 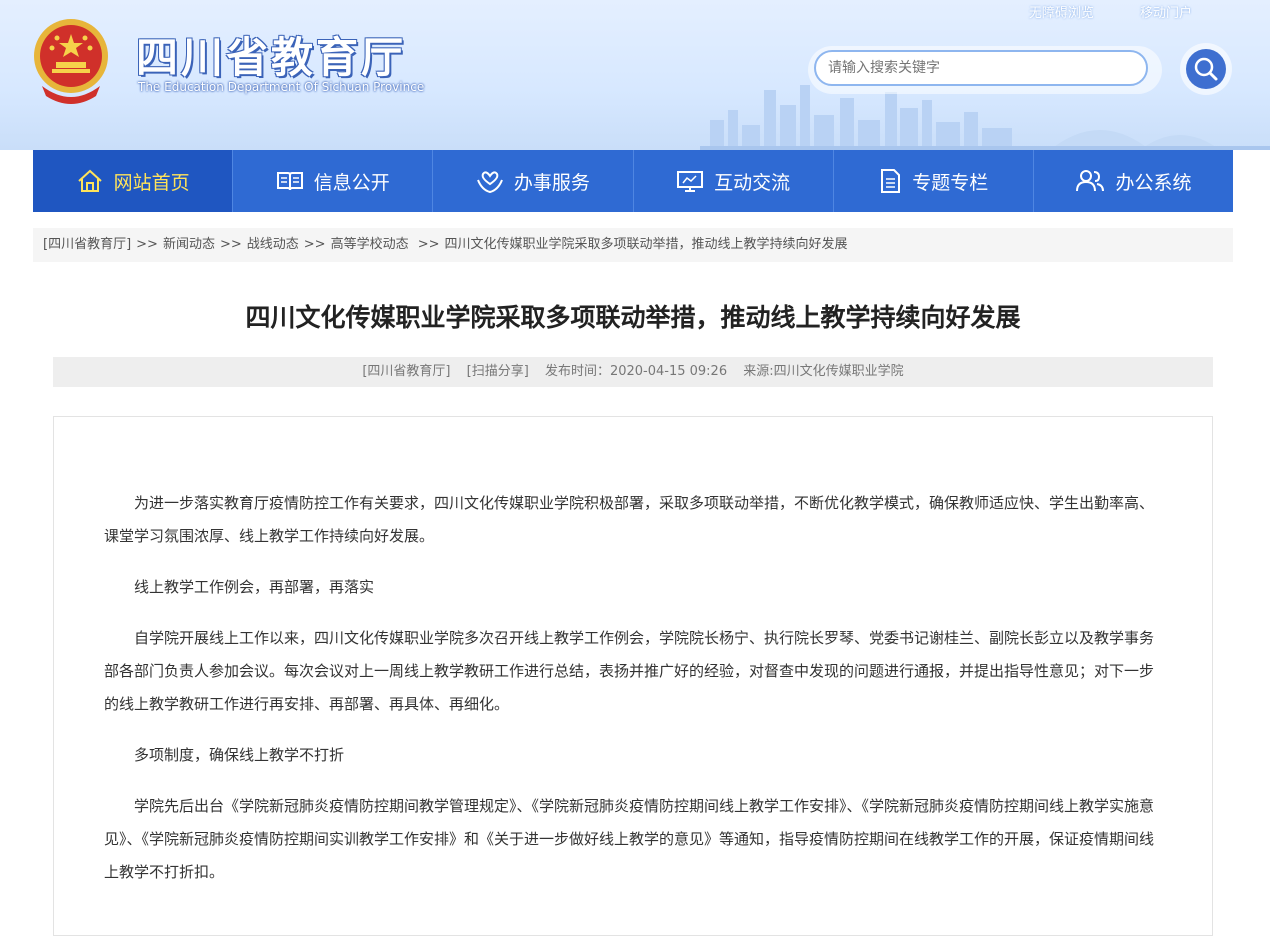 What do you see at coordinates (151, 182) in the screenshot?
I see `nav-home-label: 网站首页` at bounding box center [151, 182].